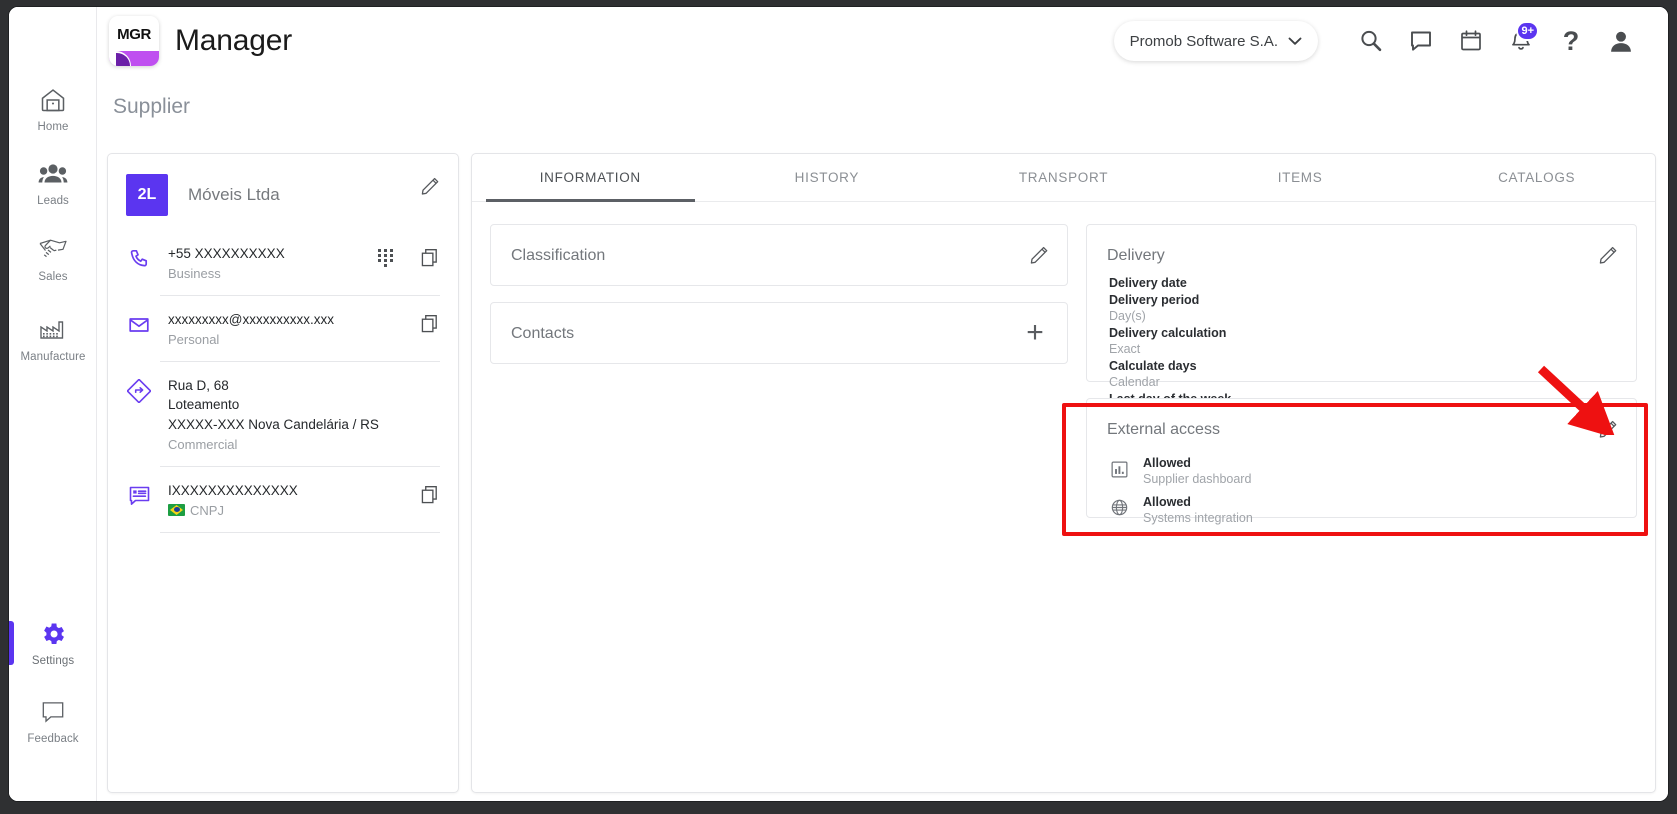 This screenshot has width=1677, height=814. Describe the element at coordinates (139, 259) in the screenshot. I see `phone-icon` at that location.